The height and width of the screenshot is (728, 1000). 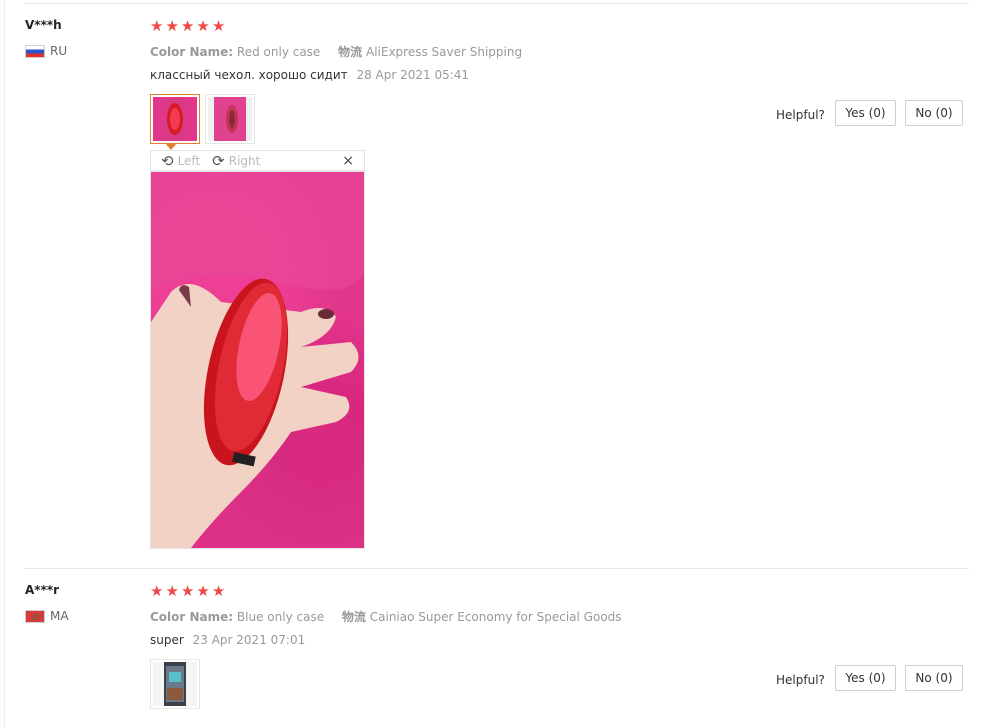 What do you see at coordinates (348, 161) in the screenshot?
I see `close-icon: ×` at bounding box center [348, 161].